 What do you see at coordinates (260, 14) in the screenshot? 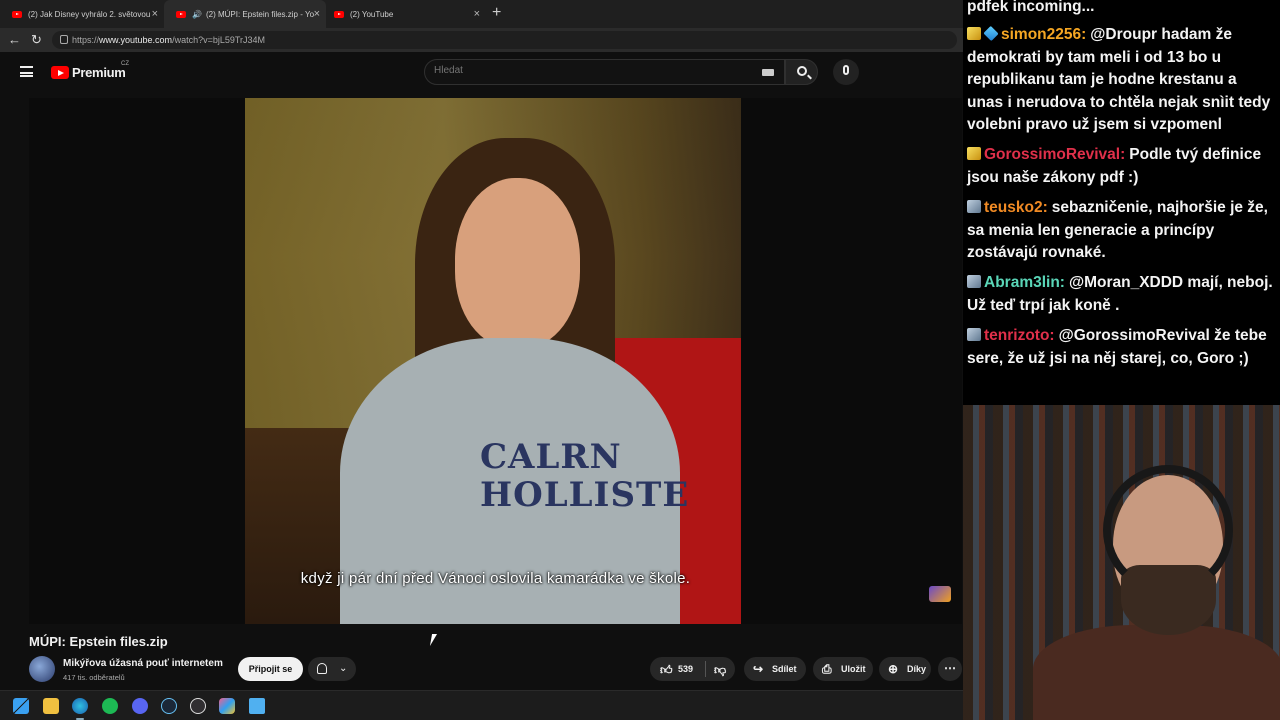
I see `tab-label: (2) MÚPI: Epstein files.zip - Yo` at bounding box center [260, 14].